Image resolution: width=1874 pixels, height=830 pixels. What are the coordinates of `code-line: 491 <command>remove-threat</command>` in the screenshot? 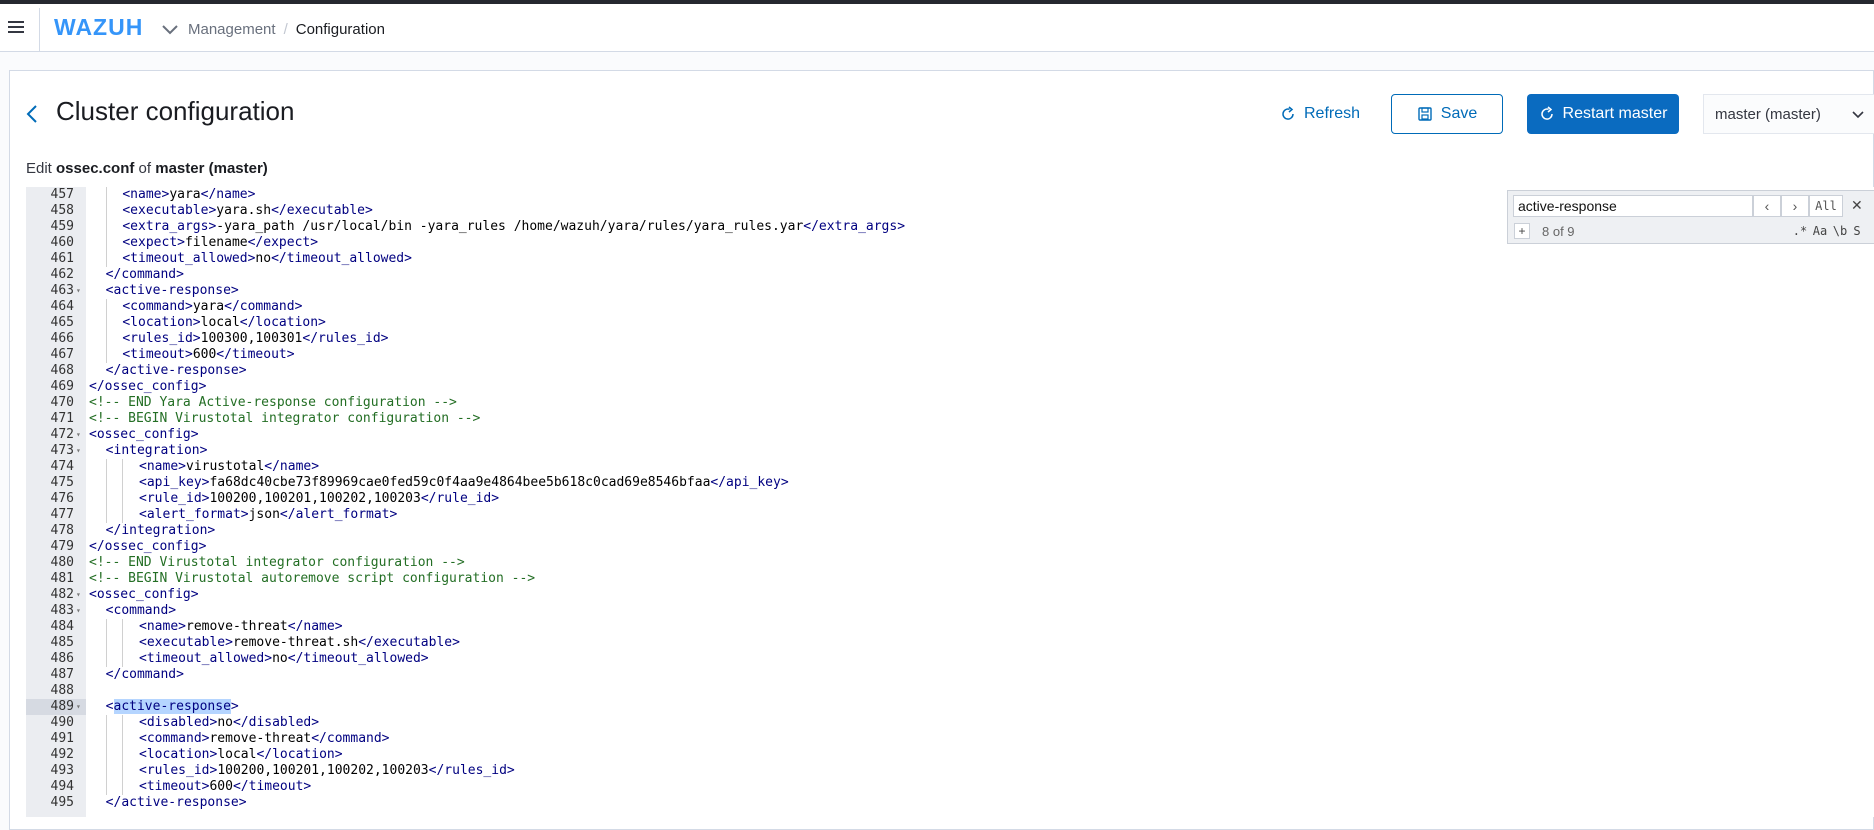 It's located at (950, 739).